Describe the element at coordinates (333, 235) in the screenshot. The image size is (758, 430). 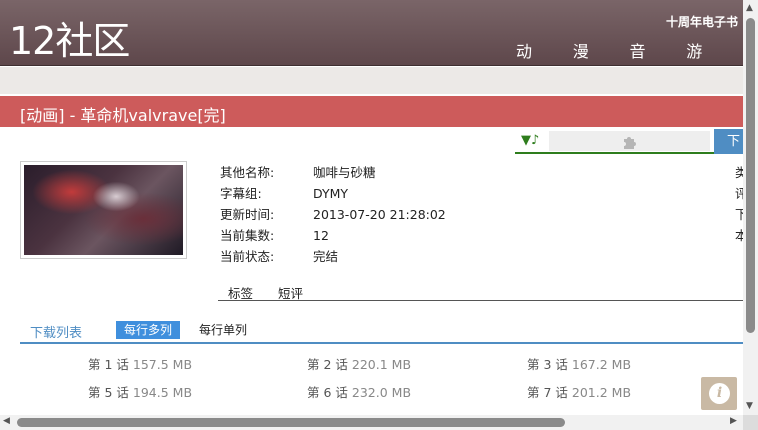
I see `info-row-episodes: 当前集数: 12` at that location.